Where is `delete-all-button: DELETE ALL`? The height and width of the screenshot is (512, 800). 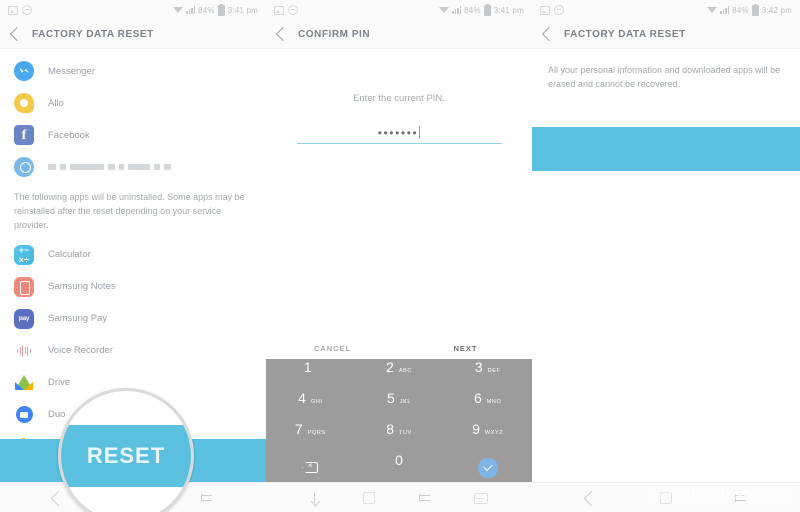 delete-all-button: DELETE ALL is located at coordinates (666, 149).